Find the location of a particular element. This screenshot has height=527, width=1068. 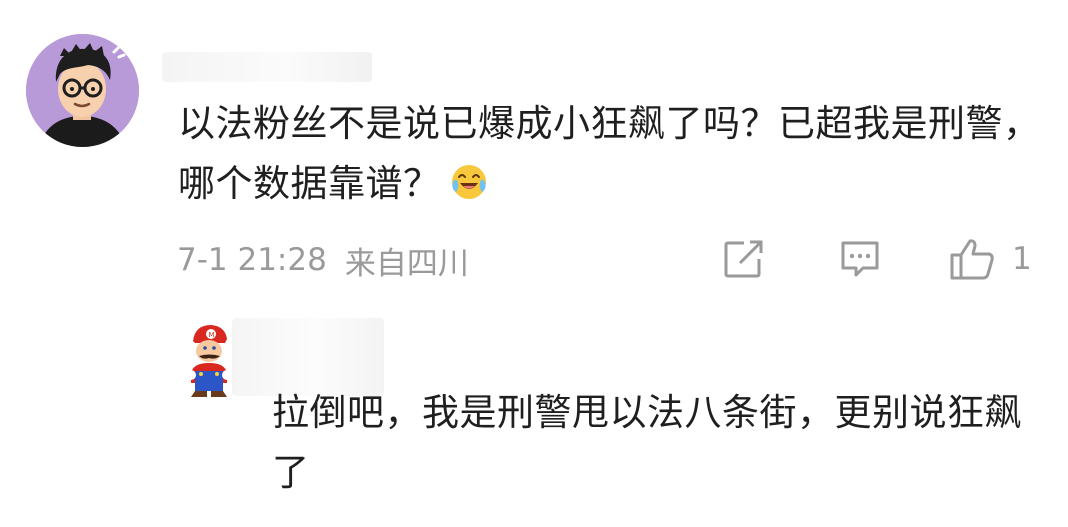

like-button: 1 is located at coordinates (990, 259).